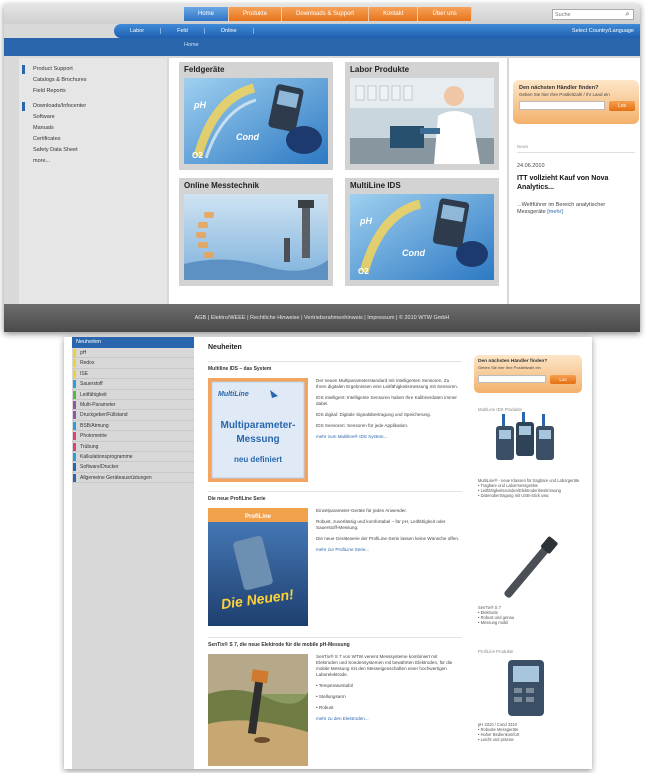  What do you see at coordinates (240, 369) in the screenshot?
I see `section-heading: Multiline IDS – das System` at bounding box center [240, 369].